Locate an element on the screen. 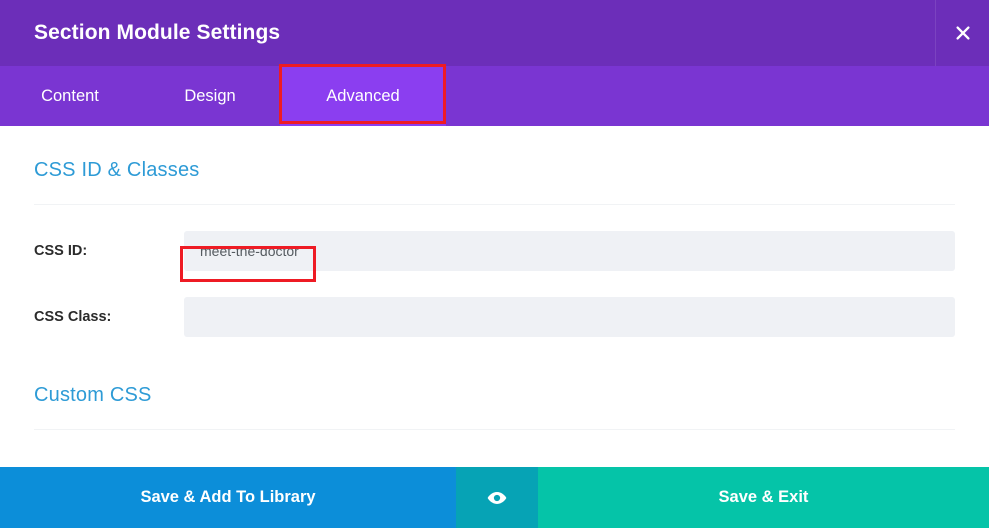  css-id-input is located at coordinates (569, 251).